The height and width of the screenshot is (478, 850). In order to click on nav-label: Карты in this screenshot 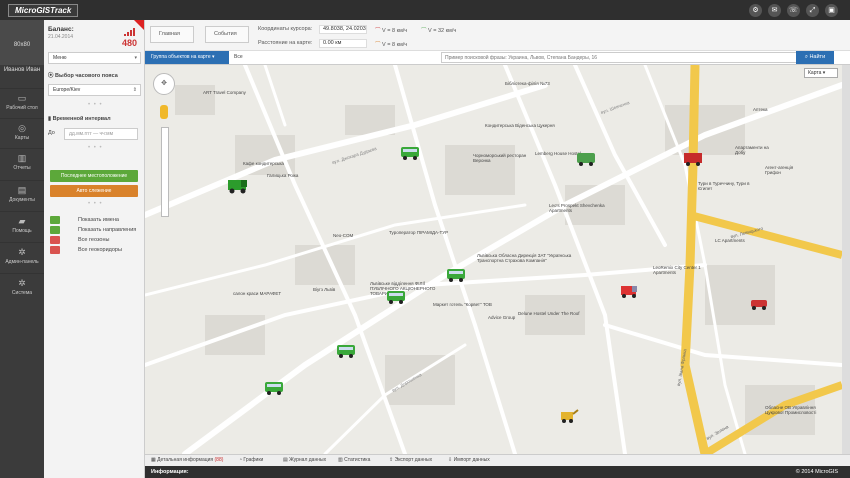, I will do `click(22, 138)`.